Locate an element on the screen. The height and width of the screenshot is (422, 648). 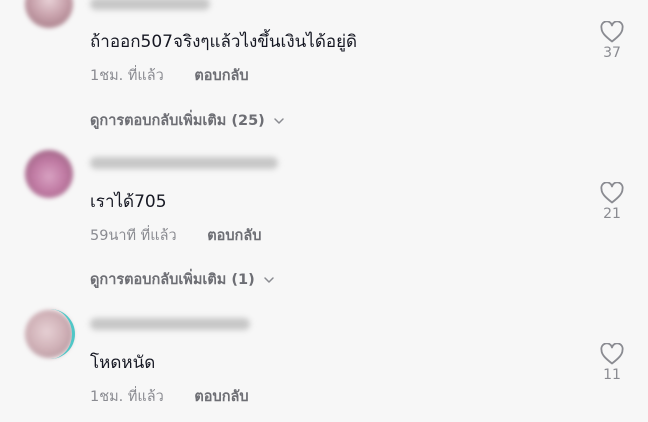
comment-text: เราได้705 is located at coordinates (128, 202).